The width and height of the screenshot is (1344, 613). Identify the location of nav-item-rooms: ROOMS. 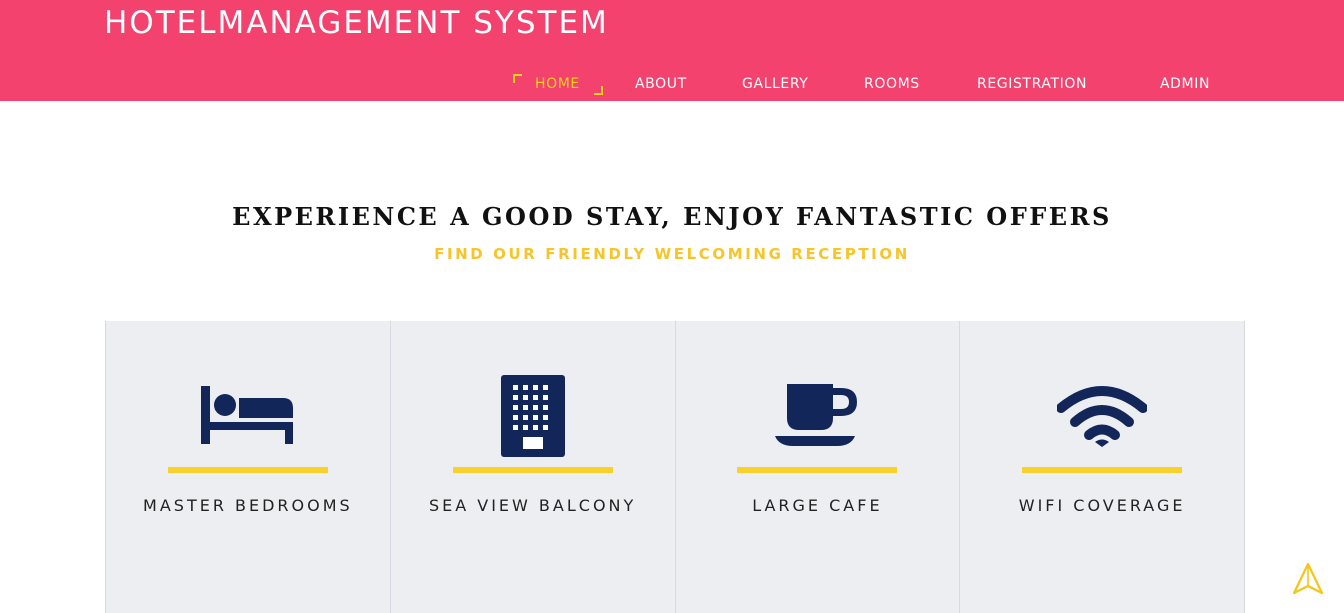
(892, 84).